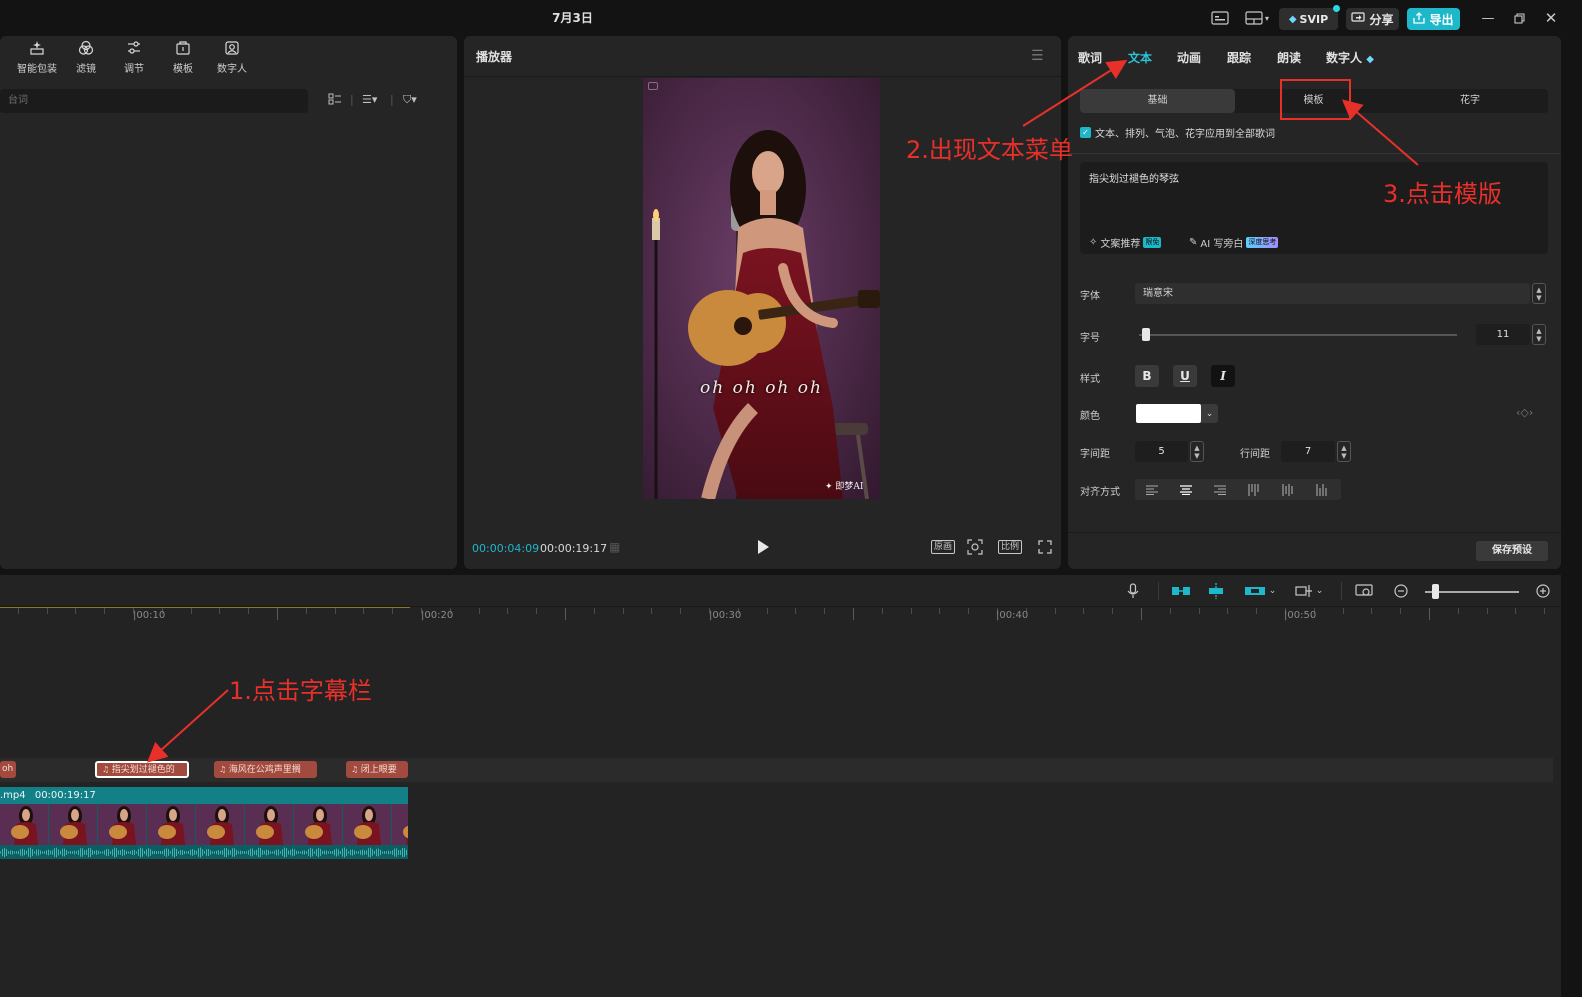  Describe the element at coordinates (1524, 412) in the screenshot. I see `keyframe-icon: ‹◇›` at that location.